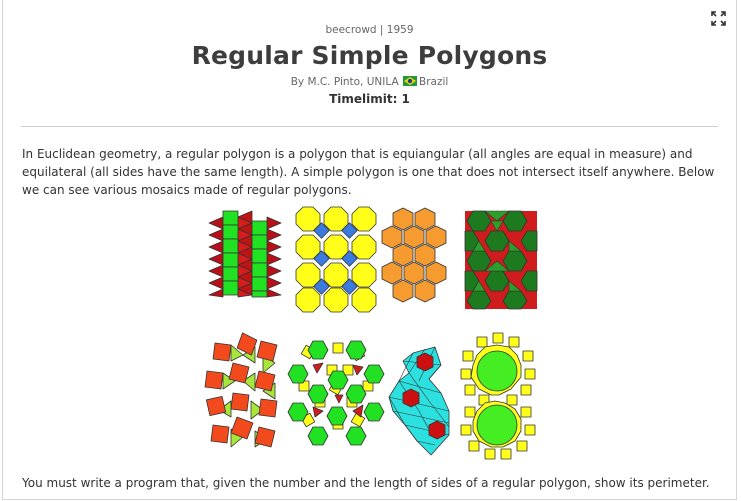  What do you see at coordinates (369, 55) in the screenshot?
I see `page-title: Regular Simple Polygons` at bounding box center [369, 55].